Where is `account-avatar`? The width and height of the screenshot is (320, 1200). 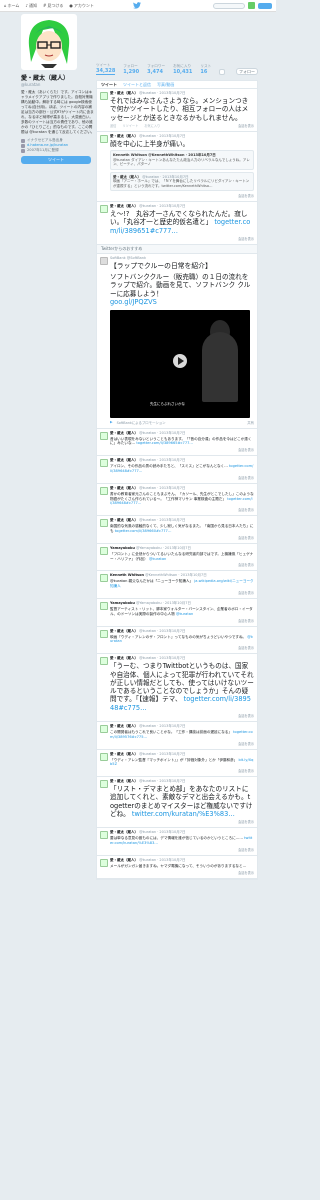 account-avatar is located at coordinates (251, 5).